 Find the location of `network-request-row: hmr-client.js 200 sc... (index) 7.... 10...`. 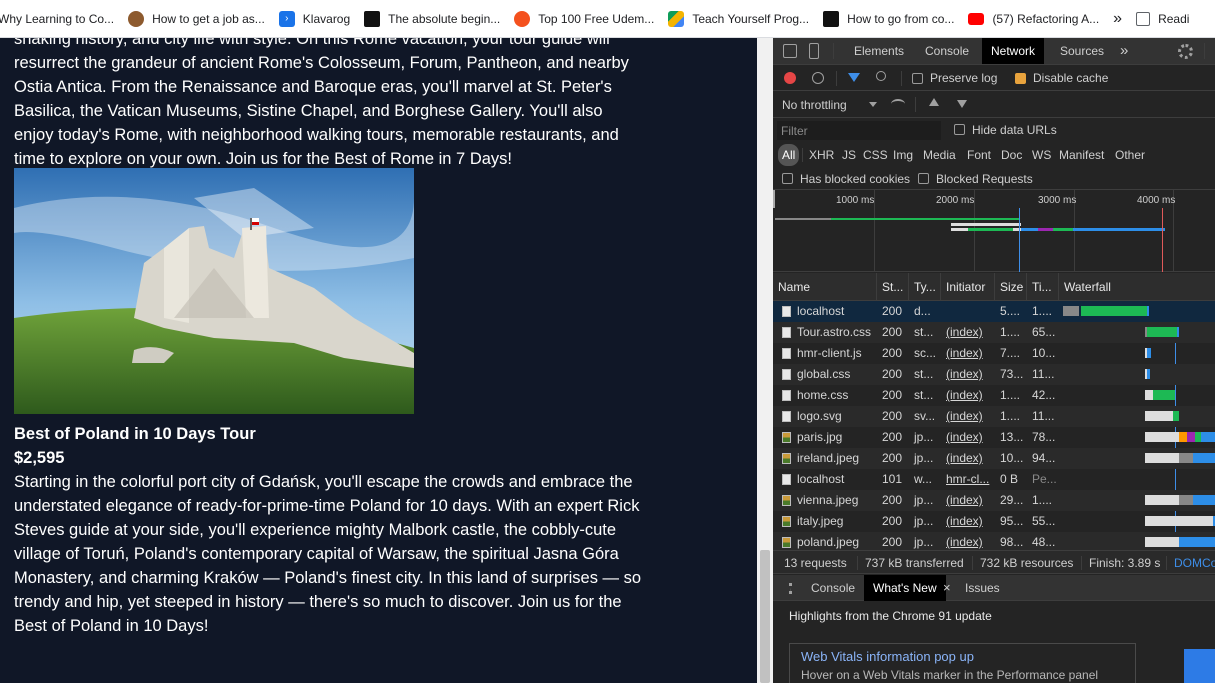

network-request-row: hmr-client.js 200 sc... (index) 7.... 10... is located at coordinates (994, 353).